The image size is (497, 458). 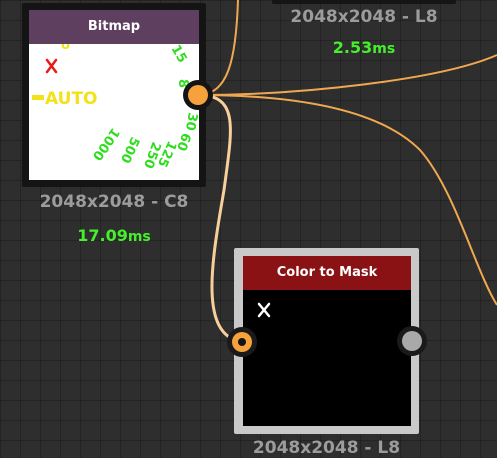 What do you see at coordinates (139, 237) in the screenshot?
I see `bitmap-node-time-unit: ms` at bounding box center [139, 237].